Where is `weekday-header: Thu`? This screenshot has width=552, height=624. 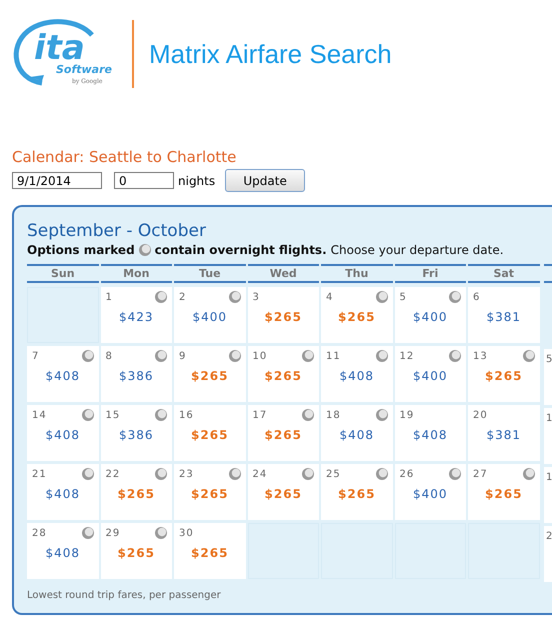 weekday-header: Thu is located at coordinates (356, 273).